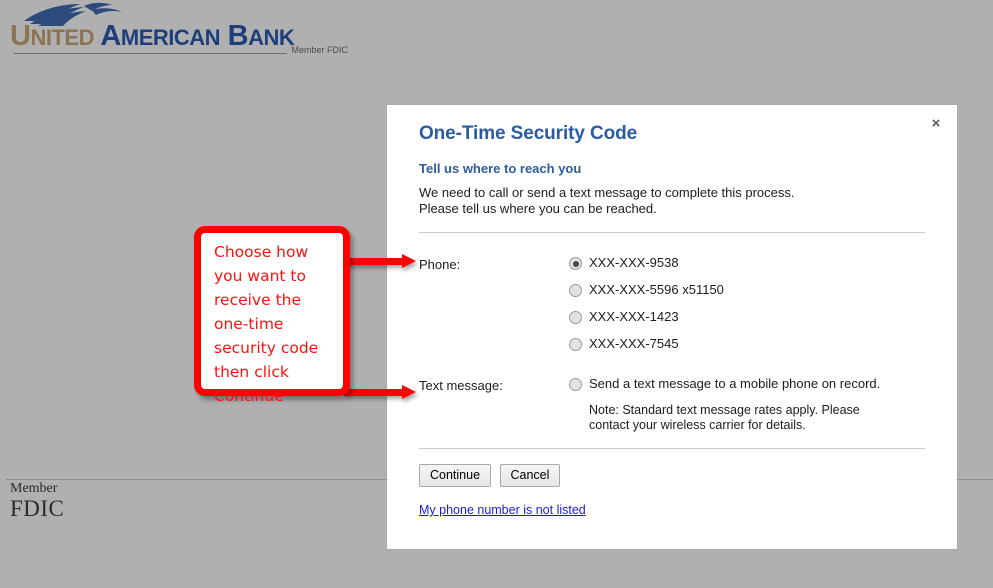 This screenshot has height=588, width=993. I want to click on continue-button: Continue, so click(455, 475).